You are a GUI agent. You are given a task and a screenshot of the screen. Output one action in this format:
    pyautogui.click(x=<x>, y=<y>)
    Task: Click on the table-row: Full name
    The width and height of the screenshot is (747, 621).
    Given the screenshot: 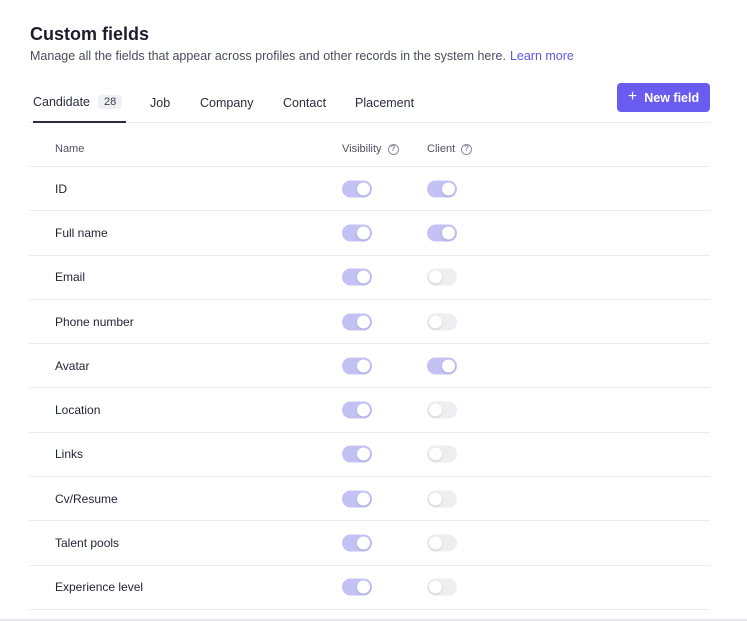 What is the action you would take?
    pyautogui.click(x=369, y=233)
    